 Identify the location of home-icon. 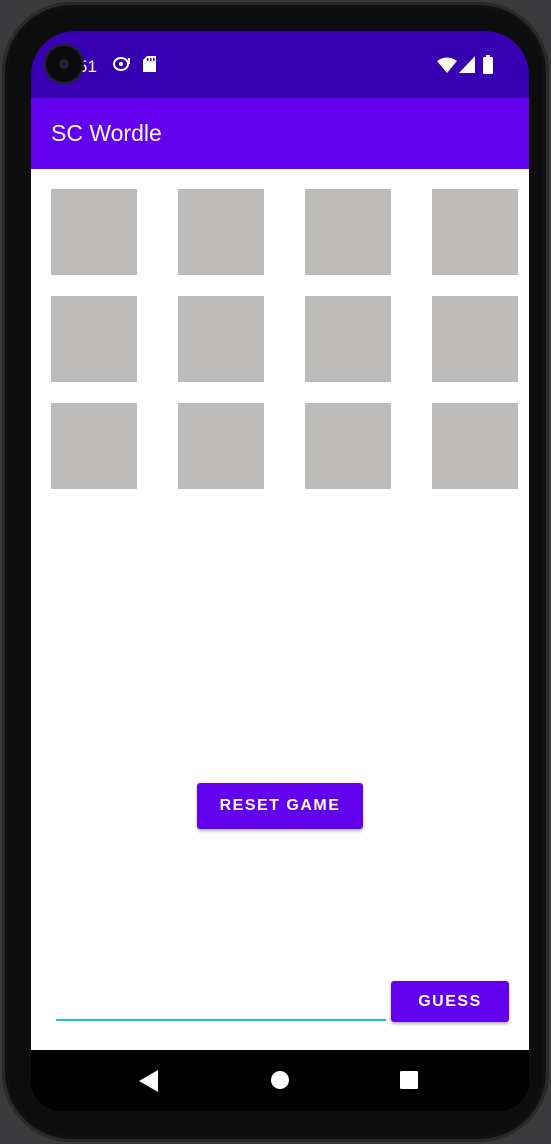
(280, 1080).